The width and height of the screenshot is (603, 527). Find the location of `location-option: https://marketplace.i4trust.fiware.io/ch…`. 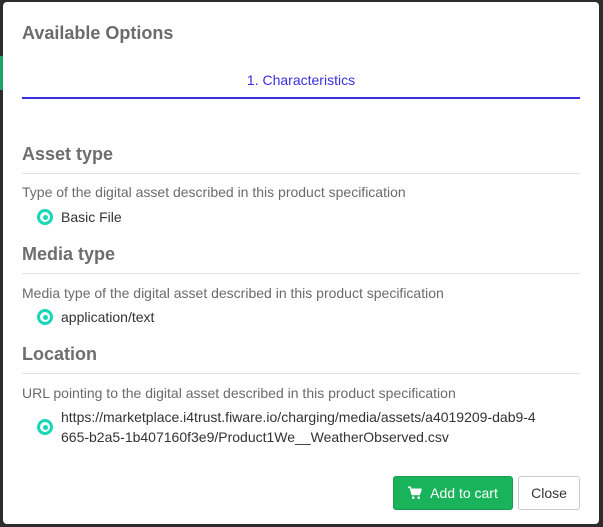

location-option: https://marketplace.i4trust.fiware.io/ch… is located at coordinates (287, 427).